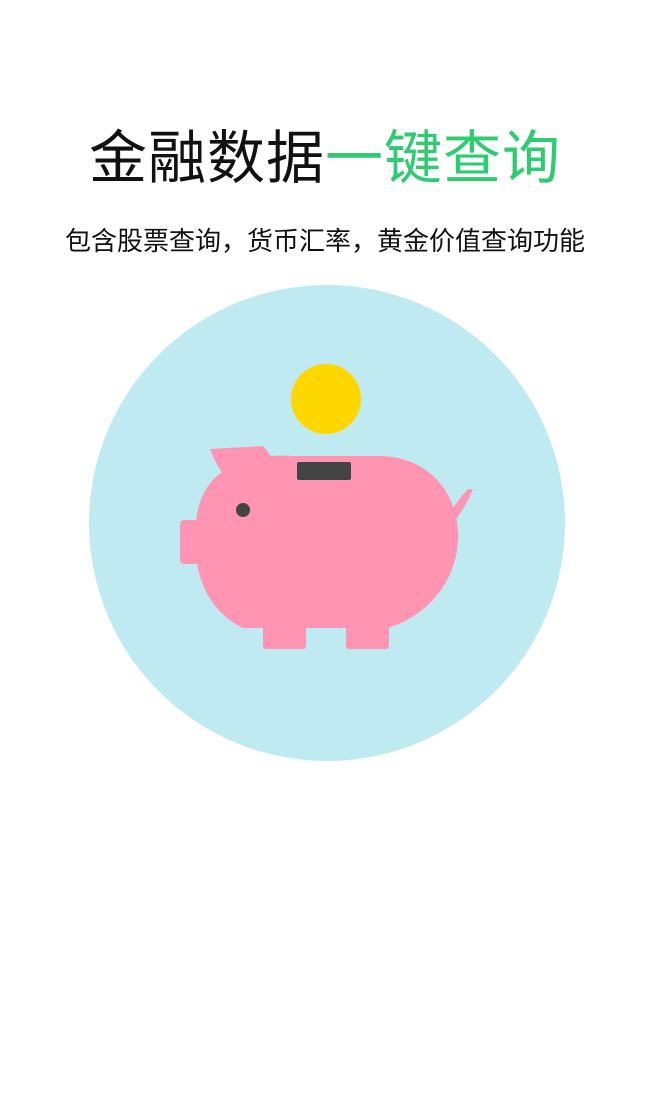  What do you see at coordinates (206, 158) in the screenshot?
I see `title-part-dark: 金融数据` at bounding box center [206, 158].